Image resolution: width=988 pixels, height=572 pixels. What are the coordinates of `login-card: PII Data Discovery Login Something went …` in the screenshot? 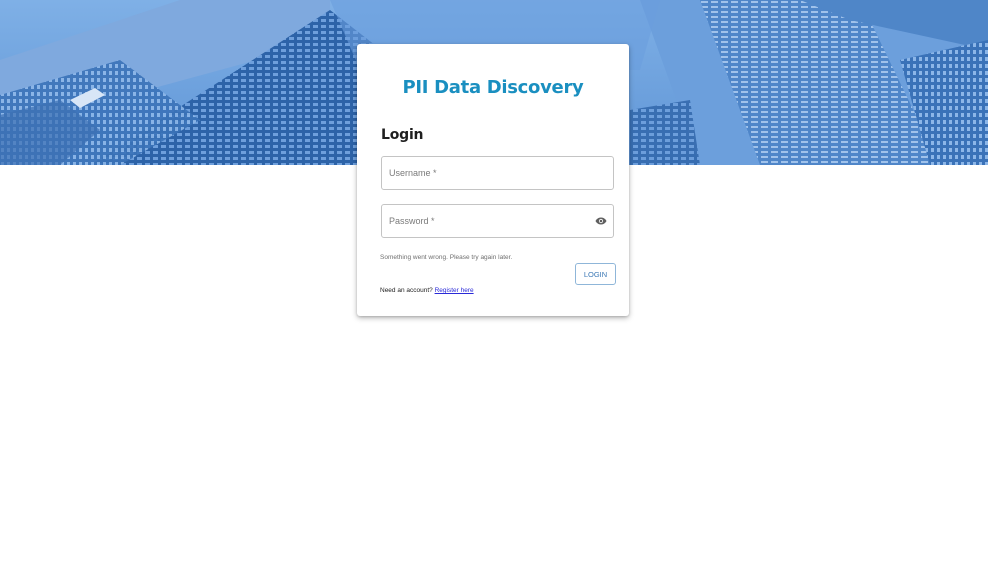 It's located at (493, 180).